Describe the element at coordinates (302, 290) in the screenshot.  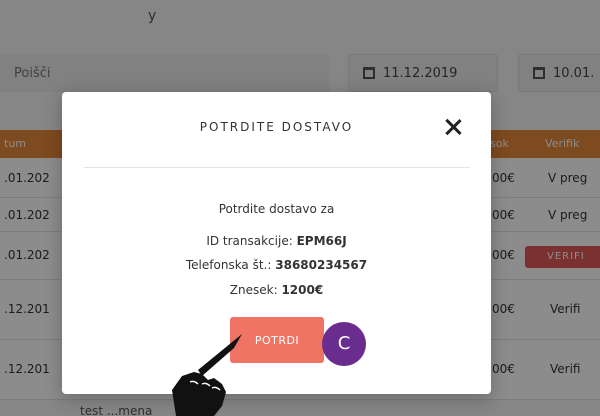
I see `amount-value: 1200€` at that location.